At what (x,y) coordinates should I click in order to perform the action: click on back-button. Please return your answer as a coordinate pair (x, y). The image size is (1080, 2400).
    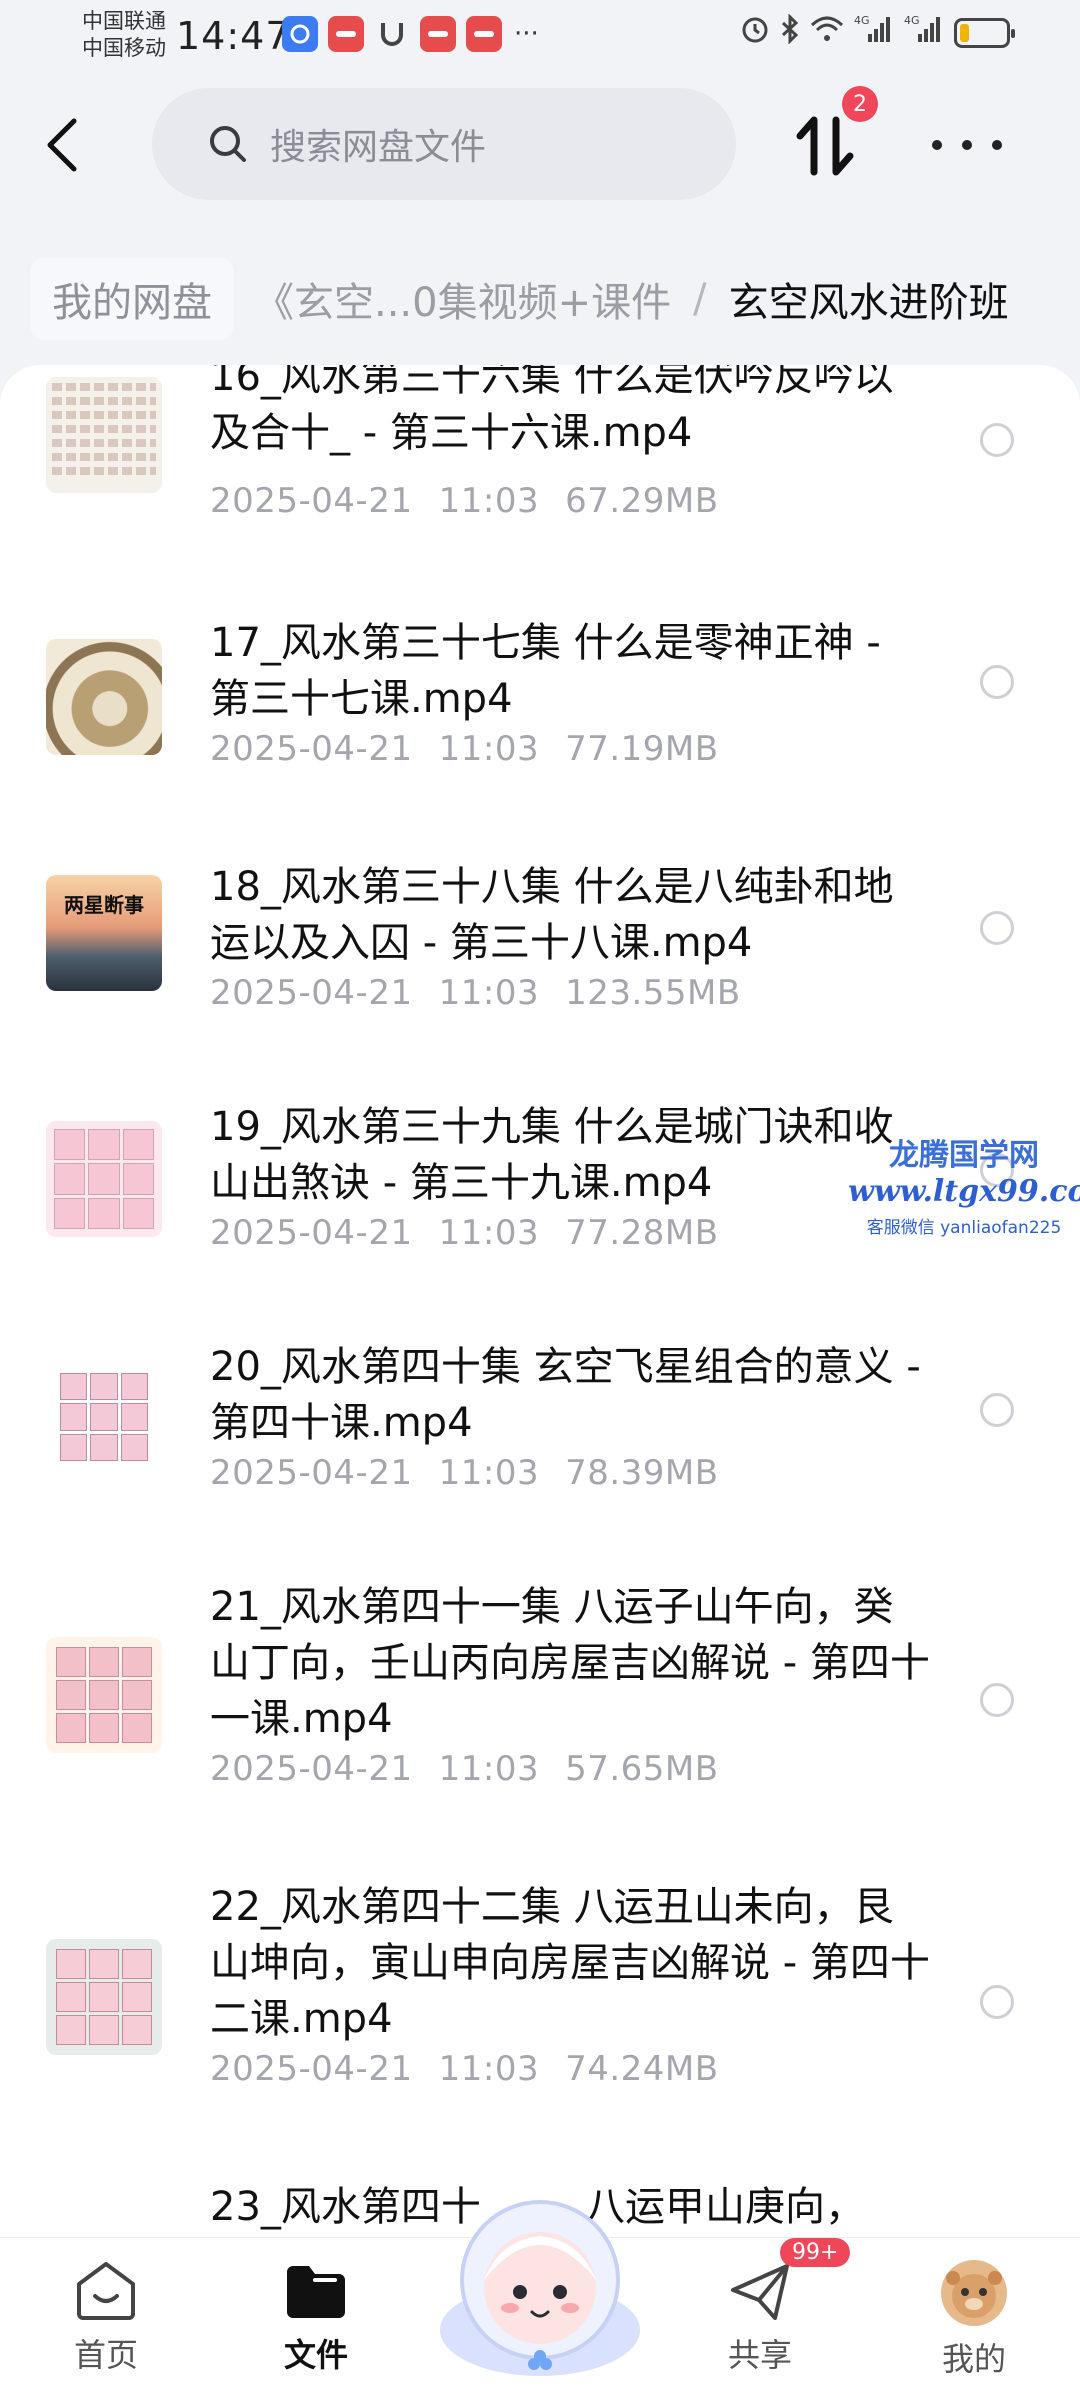
    Looking at the image, I should click on (72, 145).